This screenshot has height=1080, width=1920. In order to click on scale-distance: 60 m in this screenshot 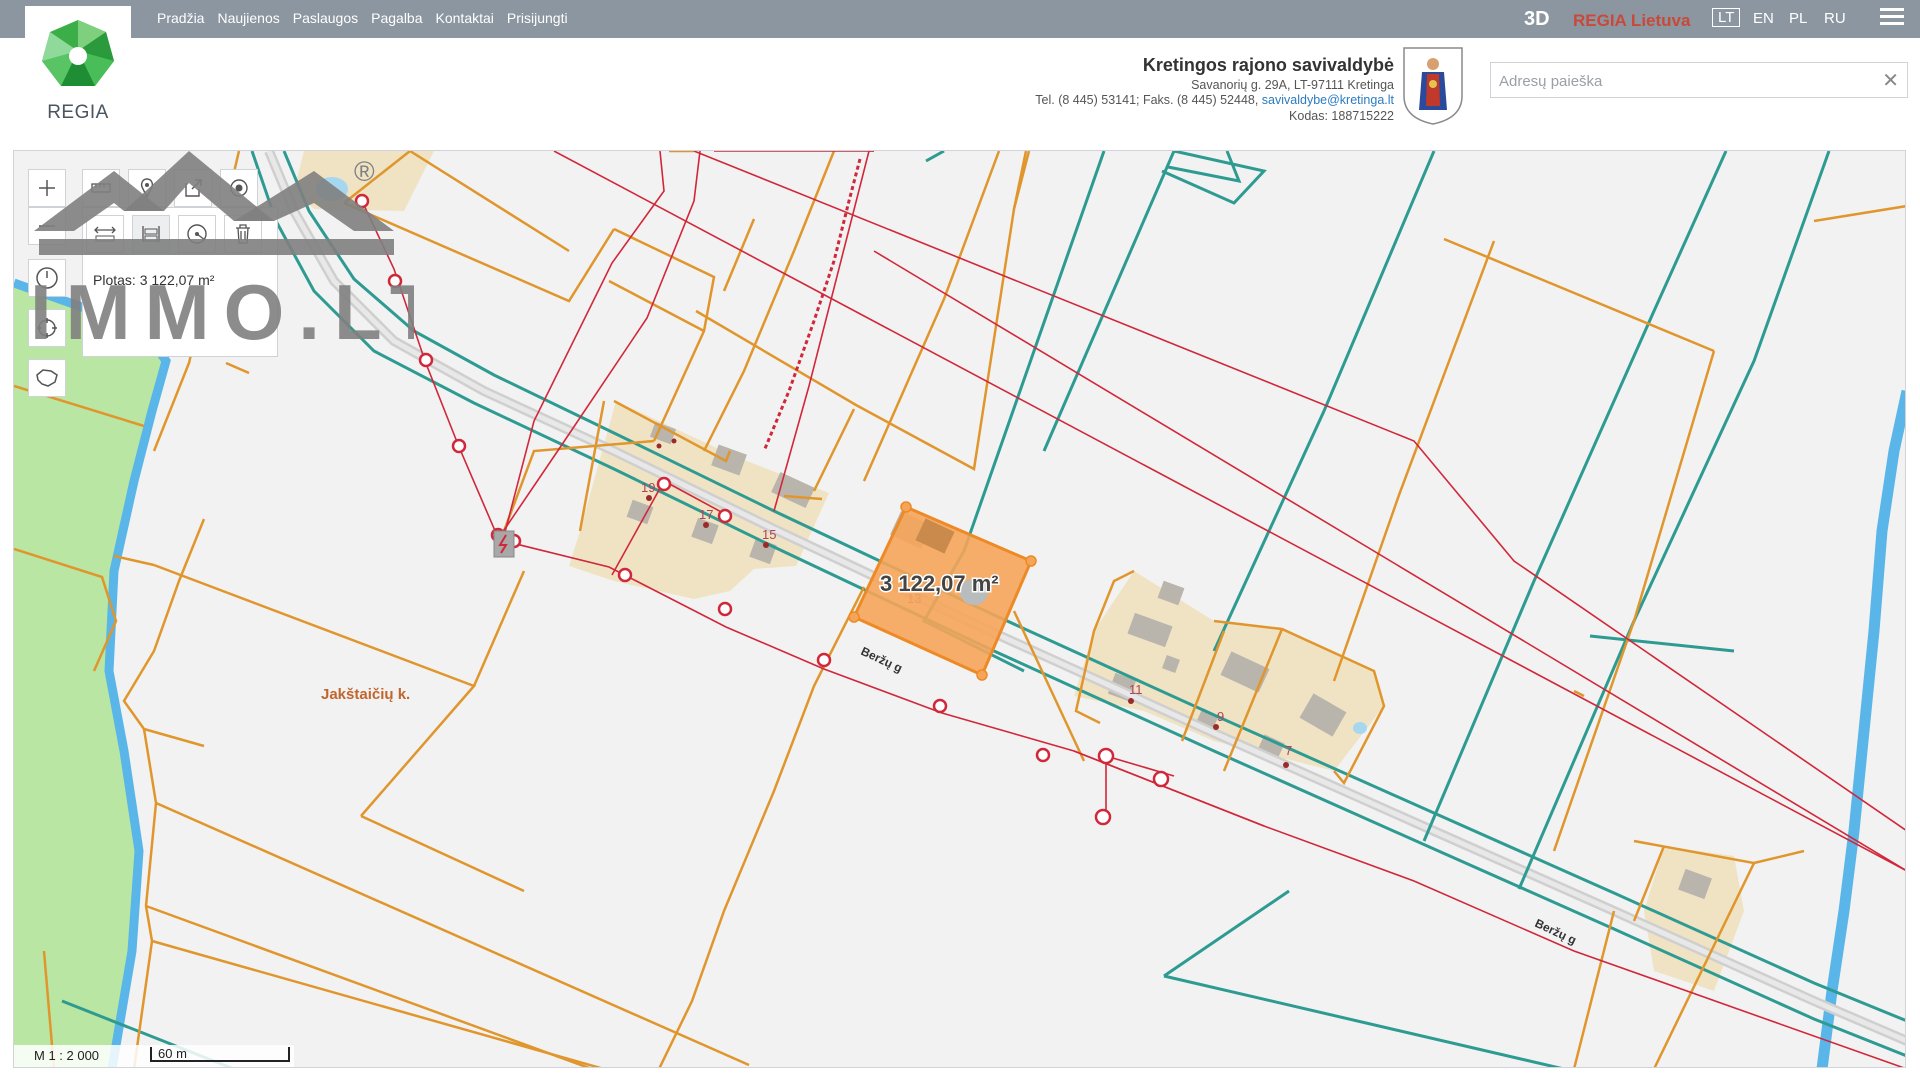, I will do `click(172, 1053)`.